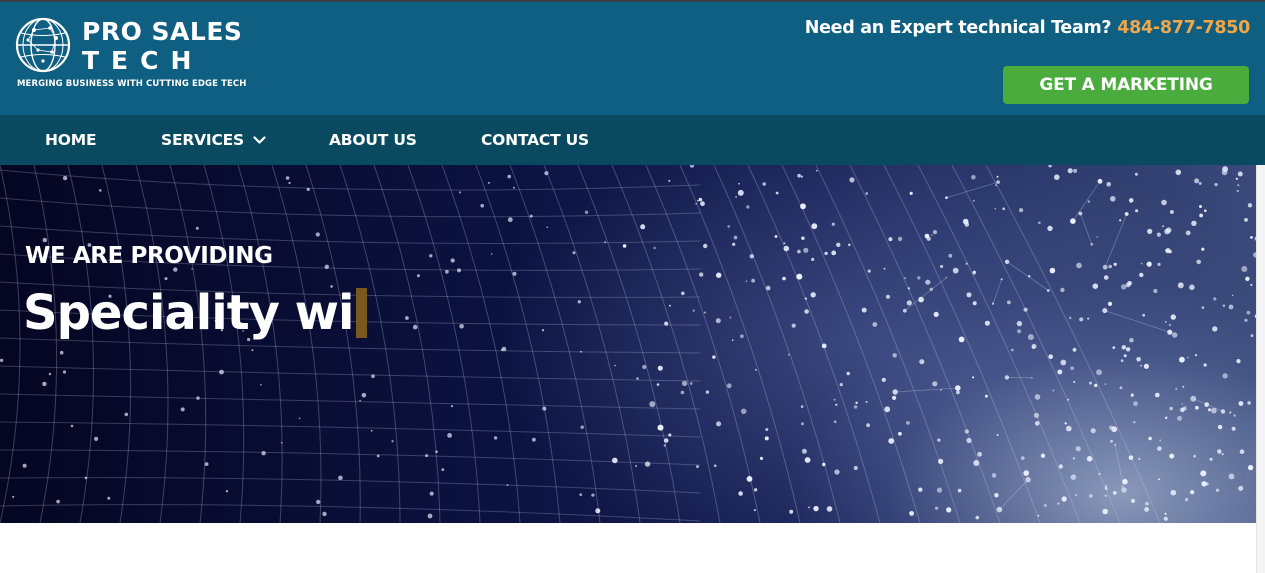  What do you see at coordinates (362, 313) in the screenshot?
I see `typing-cursor` at bounding box center [362, 313].